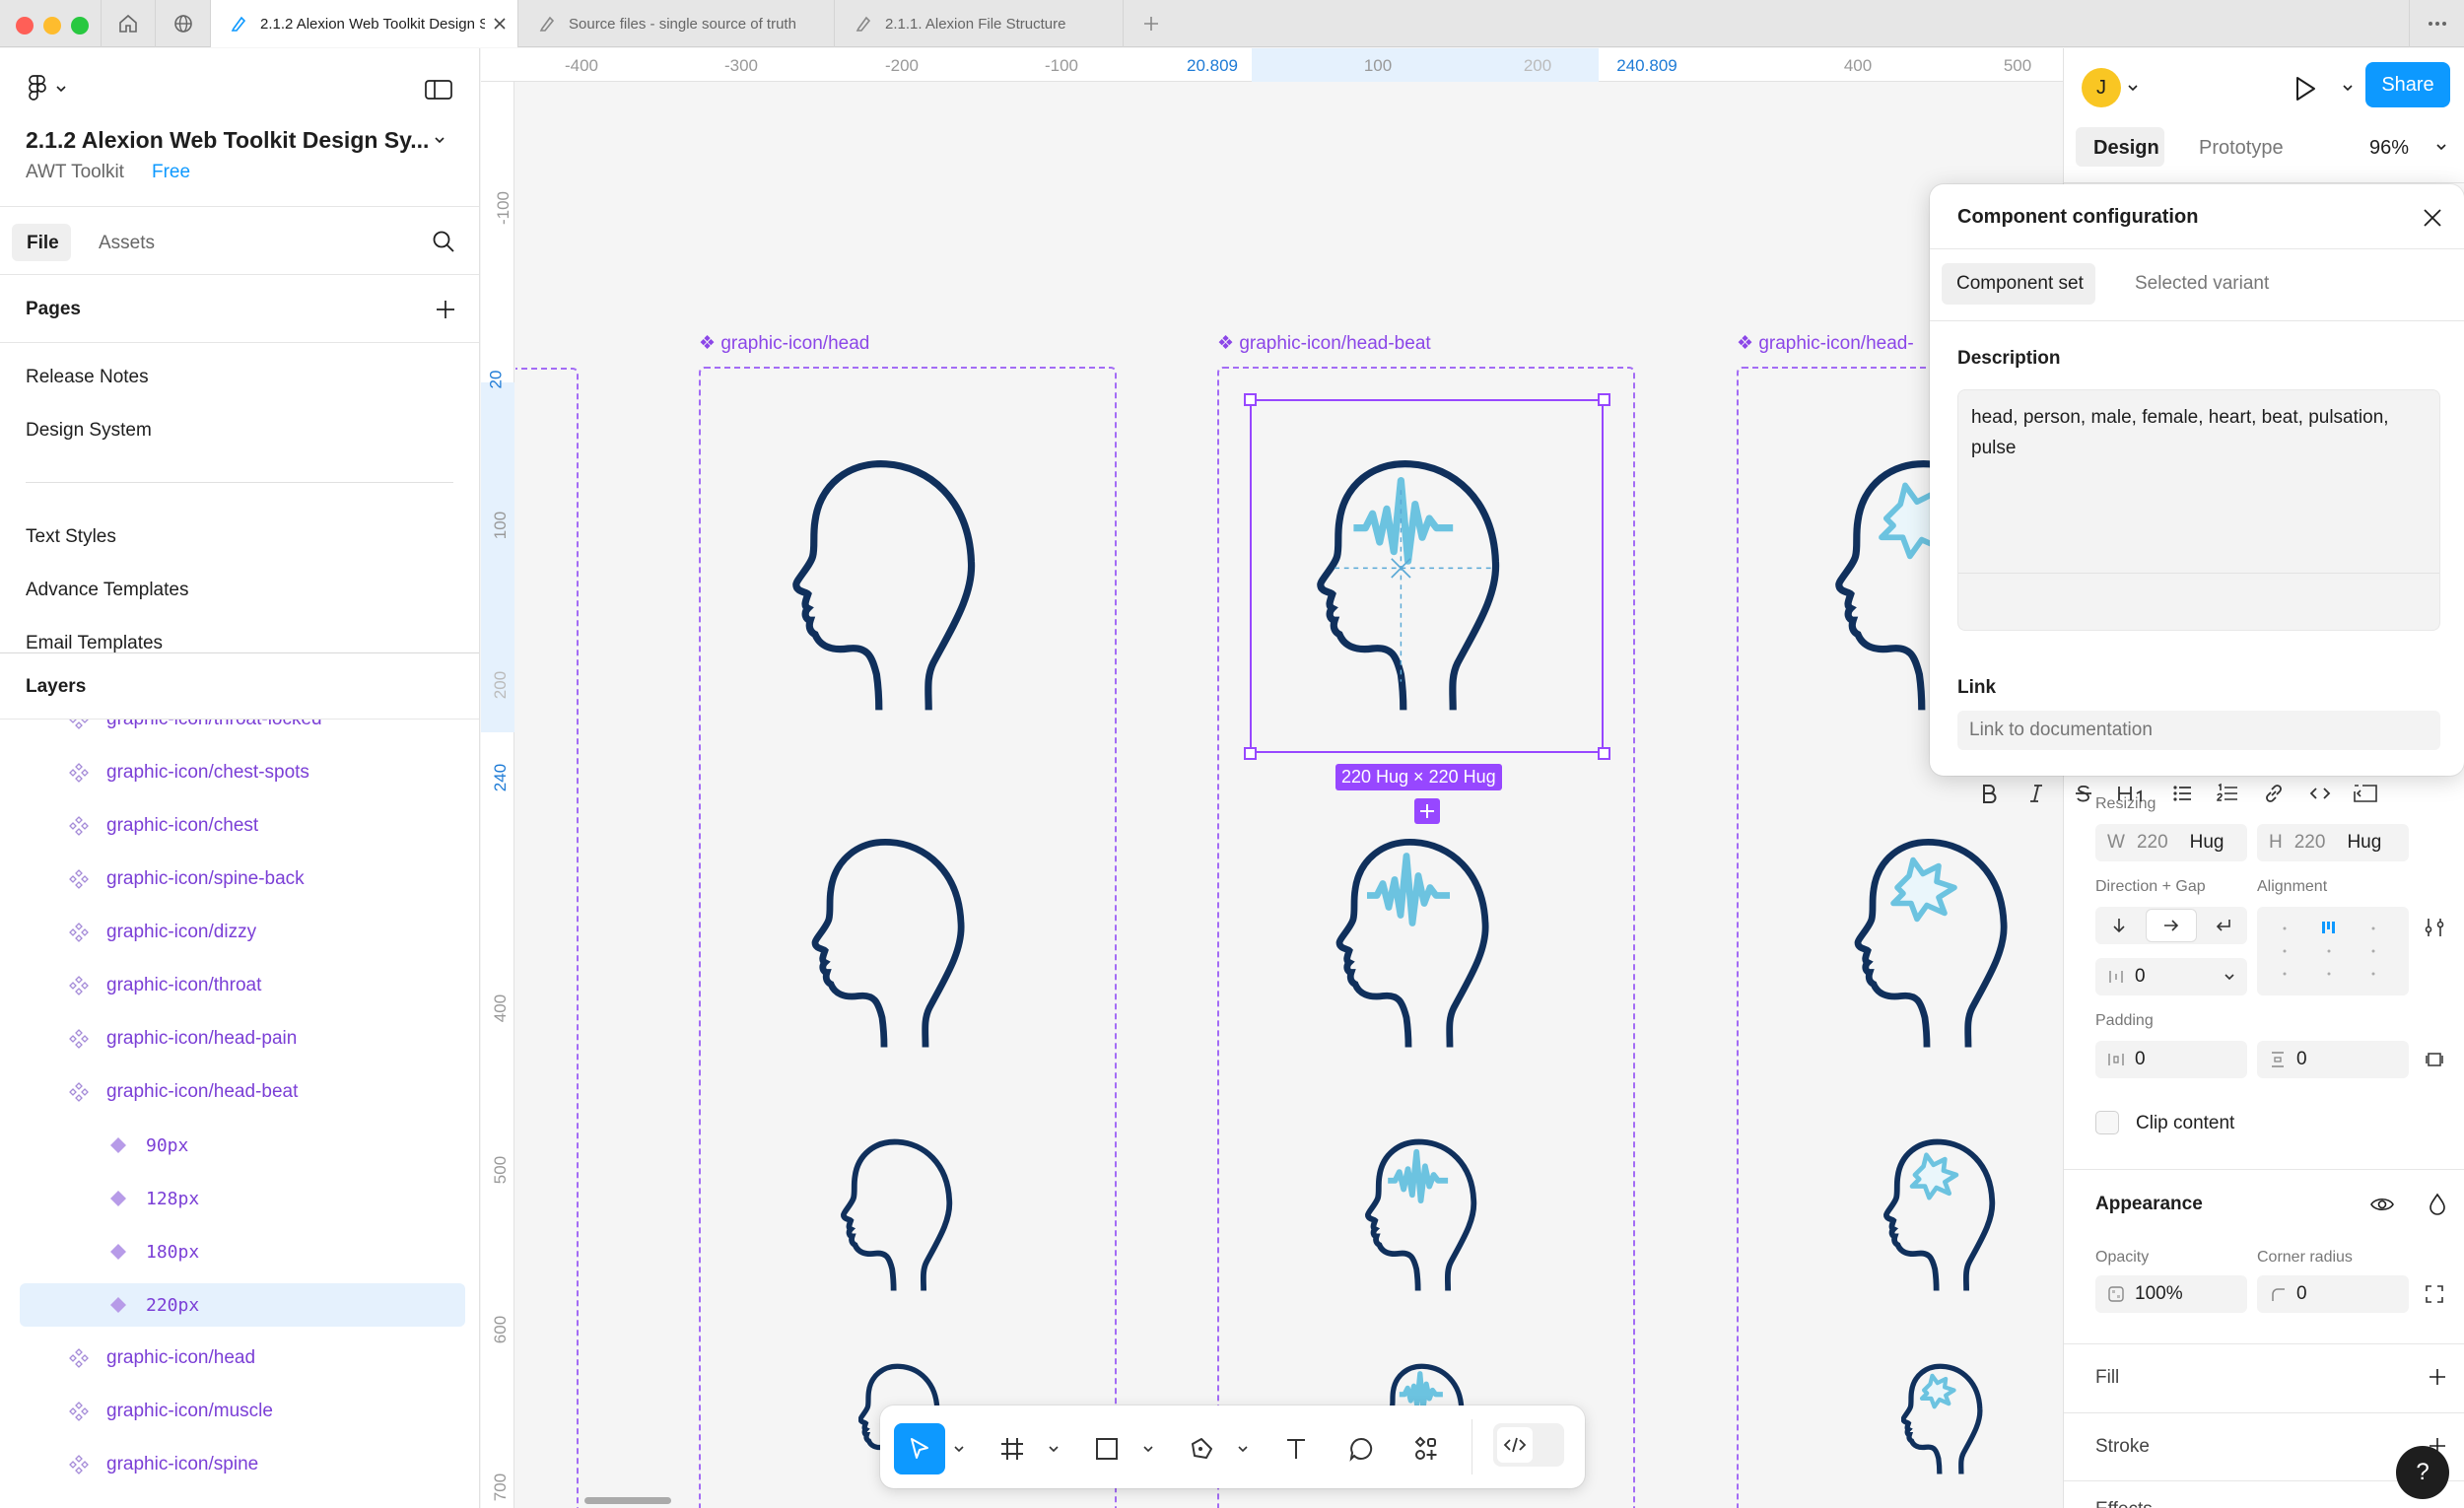 The width and height of the screenshot is (2464, 1508). I want to click on layer-item: 90px, so click(239, 1145).